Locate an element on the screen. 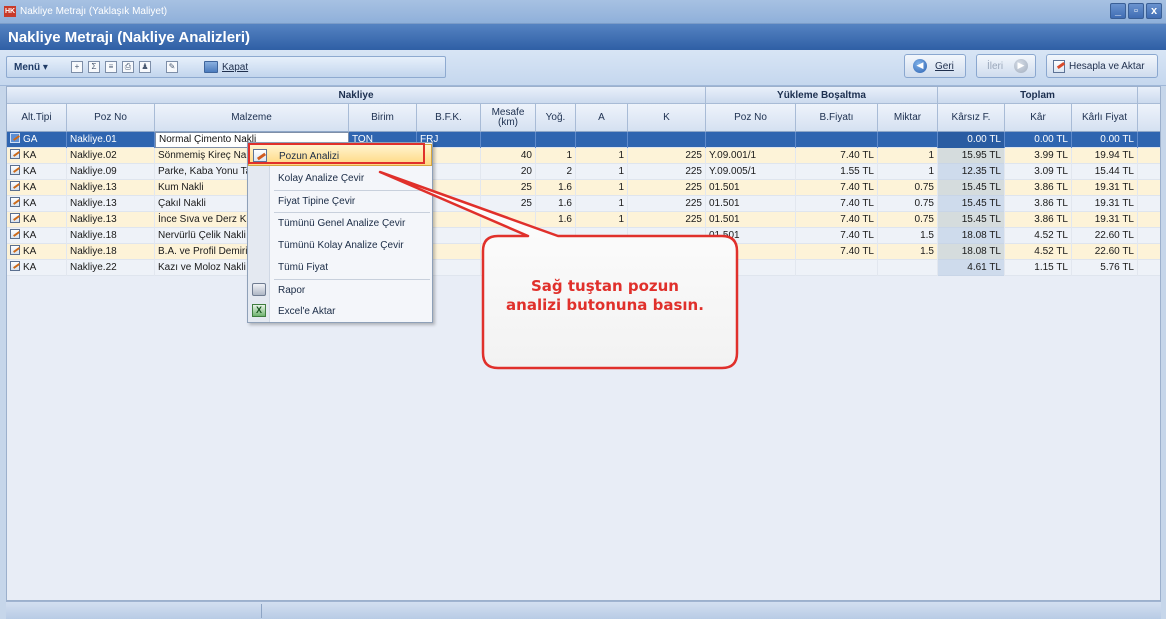  back-button: ◀ Geri is located at coordinates (935, 66).